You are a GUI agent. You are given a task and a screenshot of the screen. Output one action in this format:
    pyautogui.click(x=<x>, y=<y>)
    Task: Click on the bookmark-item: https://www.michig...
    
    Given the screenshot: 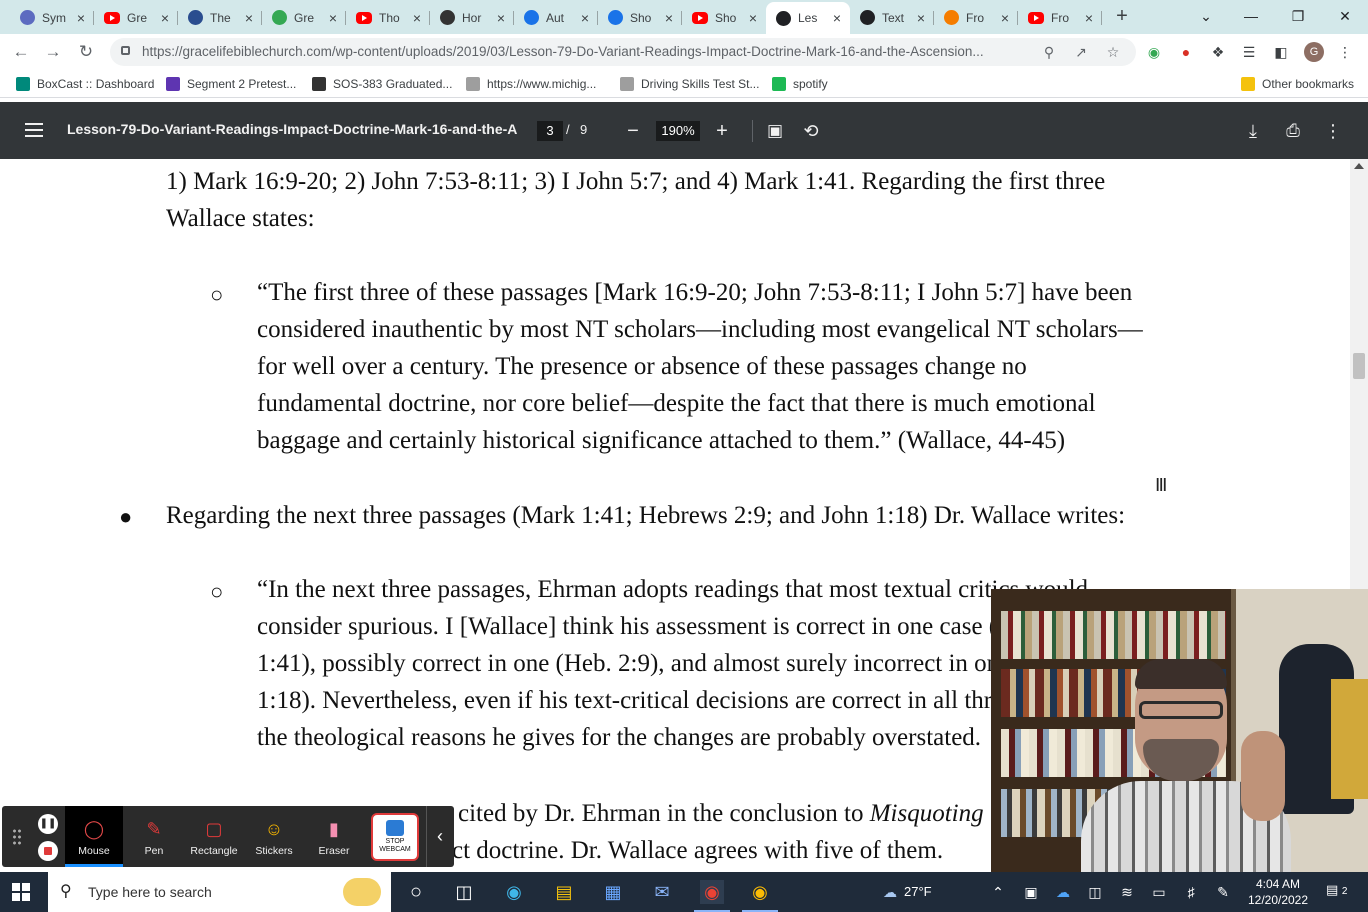 What is the action you would take?
    pyautogui.click(x=531, y=84)
    